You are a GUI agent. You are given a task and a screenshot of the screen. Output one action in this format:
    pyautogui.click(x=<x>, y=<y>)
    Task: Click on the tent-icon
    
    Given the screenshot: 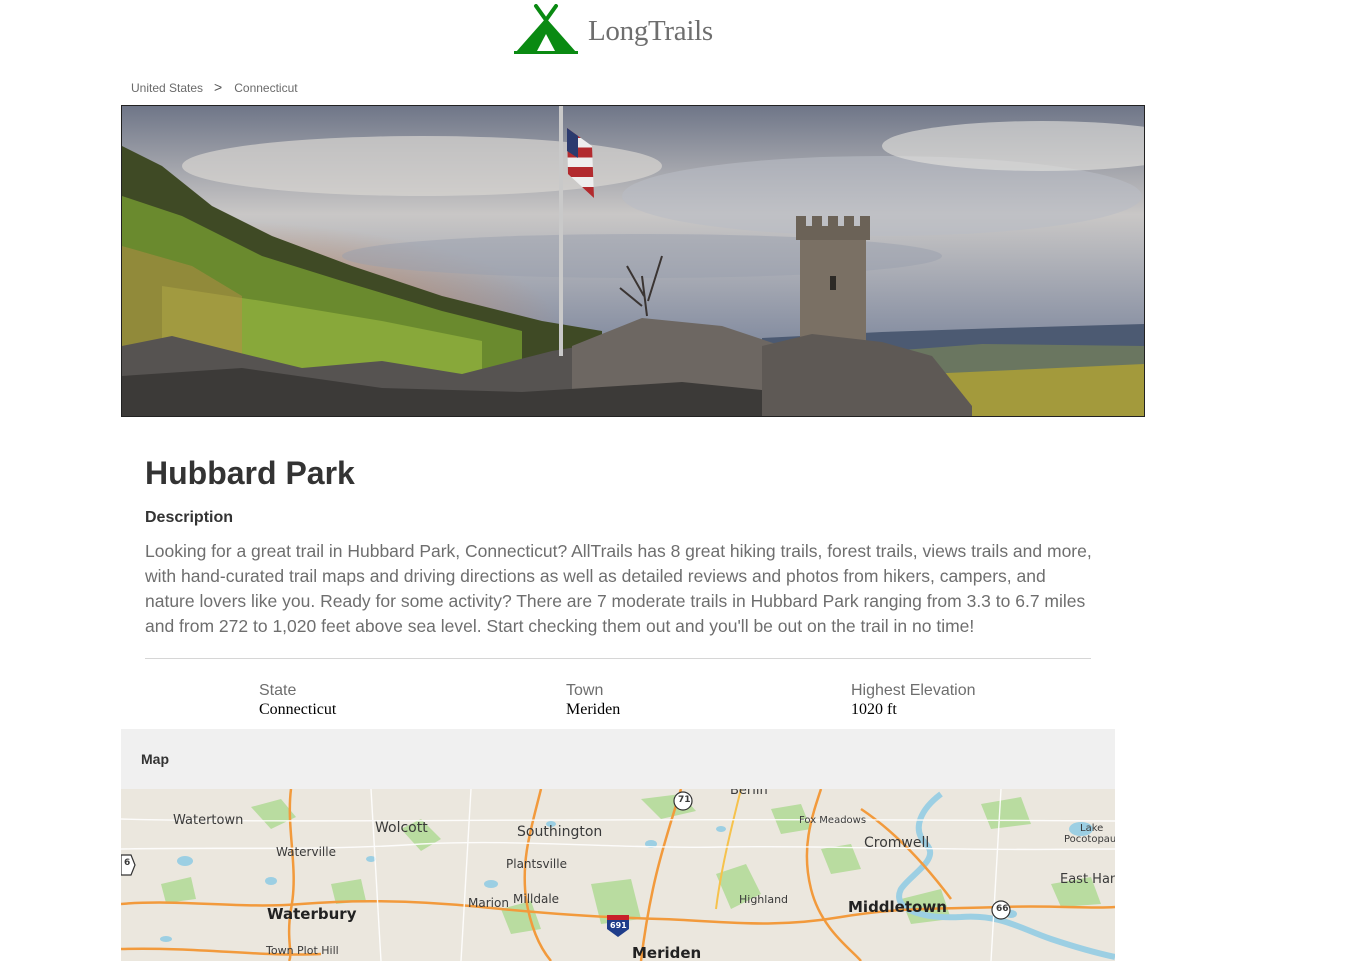 What is the action you would take?
    pyautogui.click(x=546, y=29)
    